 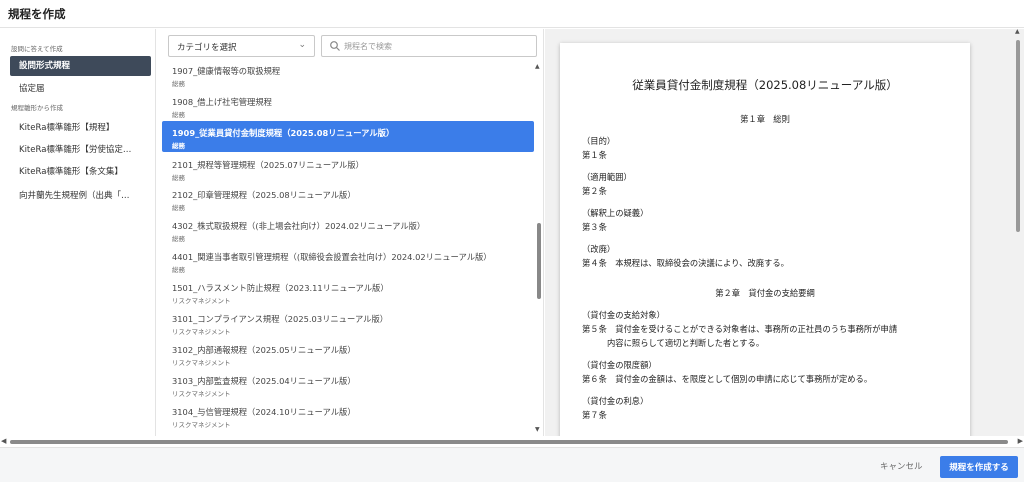 I want to click on document-title: 従業員貸付金制度規程（2025.08リニューアル版）, so click(x=765, y=85).